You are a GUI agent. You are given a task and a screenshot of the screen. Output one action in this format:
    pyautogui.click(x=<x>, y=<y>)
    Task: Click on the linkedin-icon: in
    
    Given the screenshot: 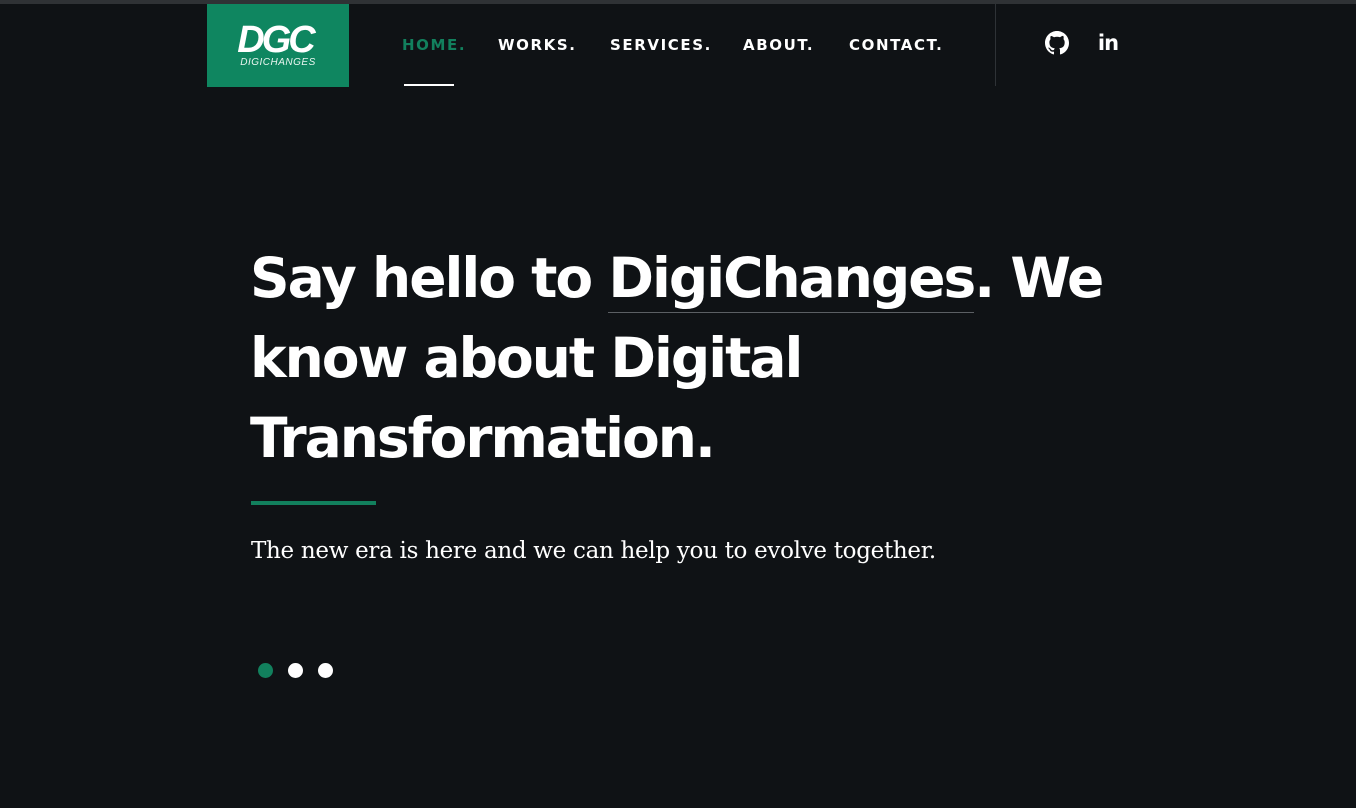 What is the action you would take?
    pyautogui.click(x=1108, y=43)
    